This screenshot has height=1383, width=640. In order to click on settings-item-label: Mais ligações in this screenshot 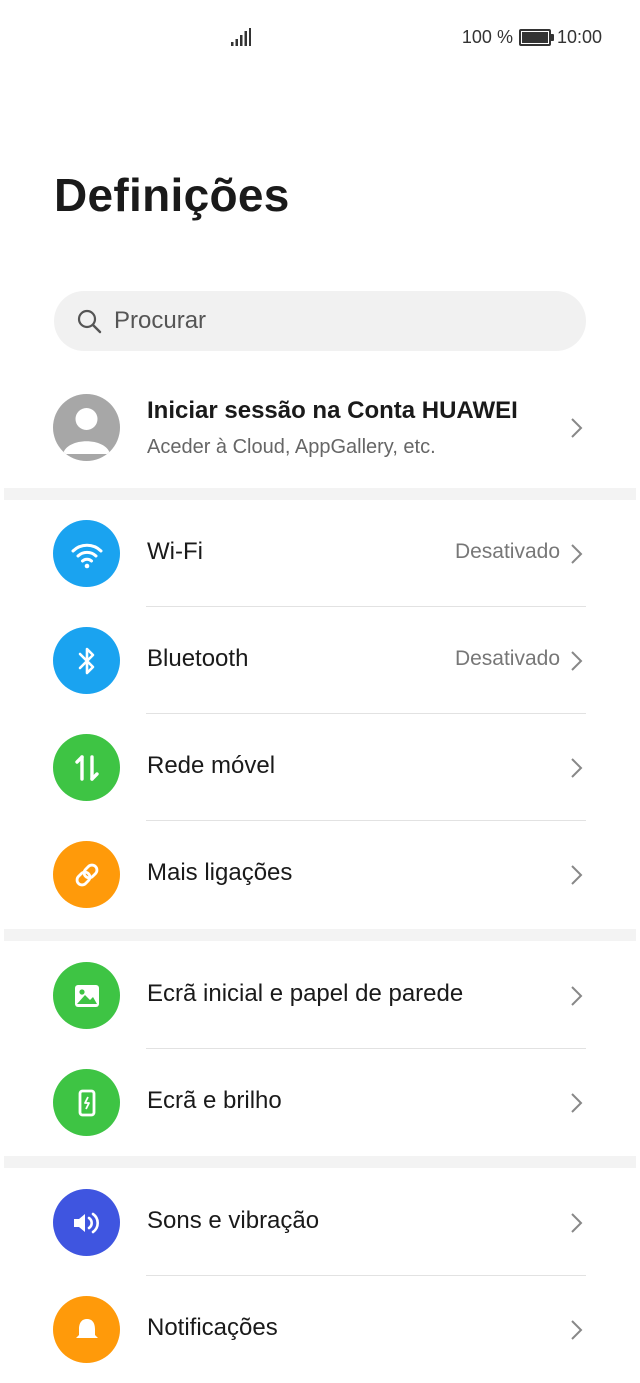, I will do `click(220, 872)`.